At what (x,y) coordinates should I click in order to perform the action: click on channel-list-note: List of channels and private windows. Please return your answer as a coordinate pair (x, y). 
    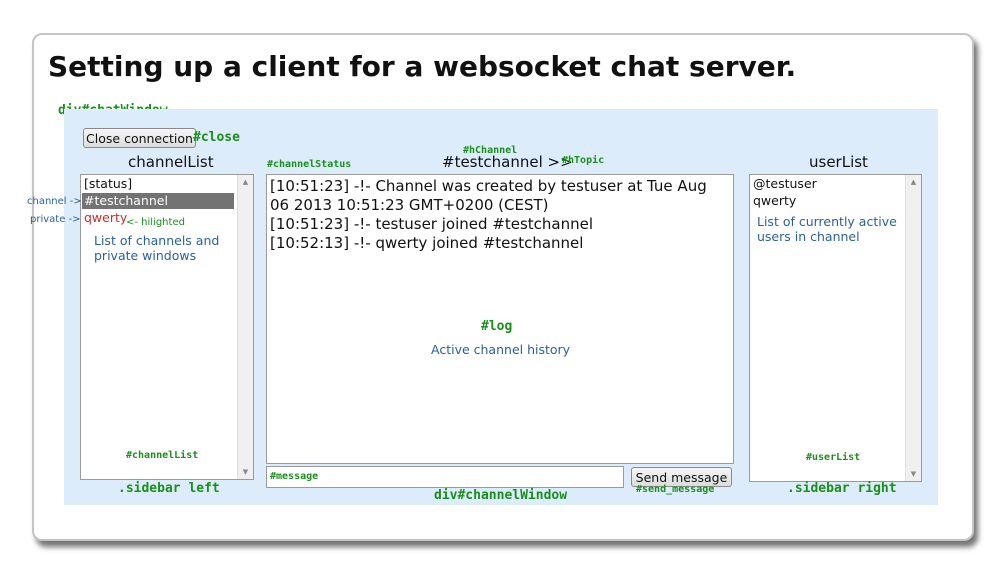
    Looking at the image, I should click on (157, 248).